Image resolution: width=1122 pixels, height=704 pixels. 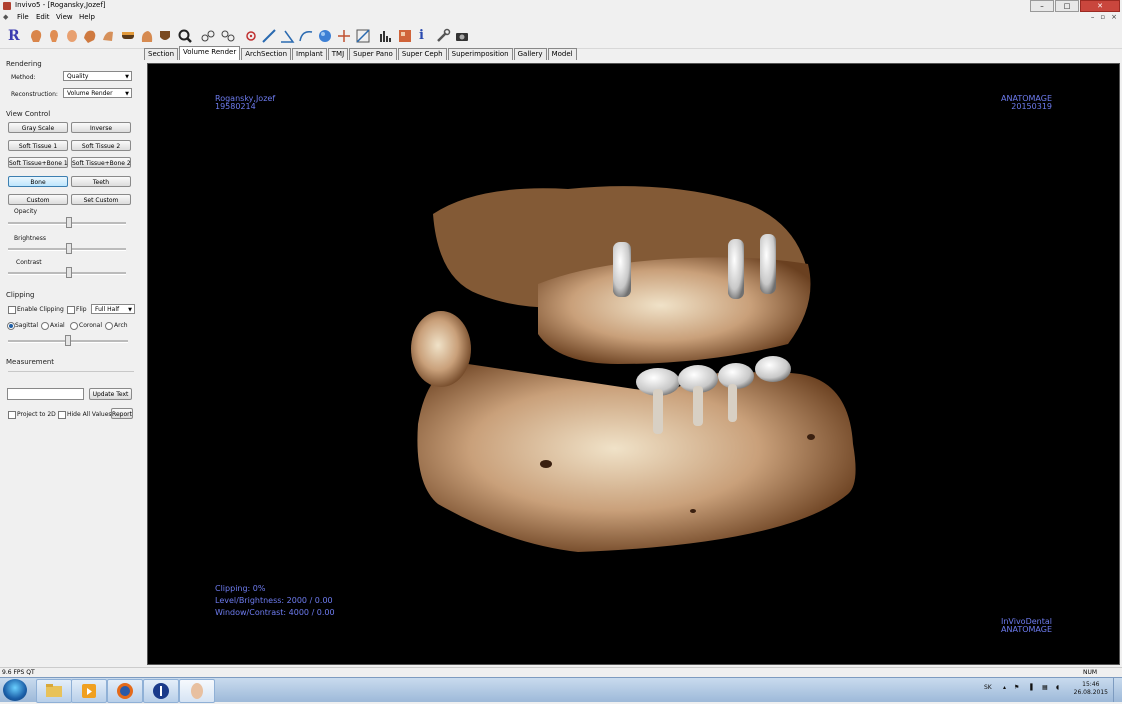 What do you see at coordinates (23, 77) in the screenshot?
I see `method-label: Method:` at bounding box center [23, 77].